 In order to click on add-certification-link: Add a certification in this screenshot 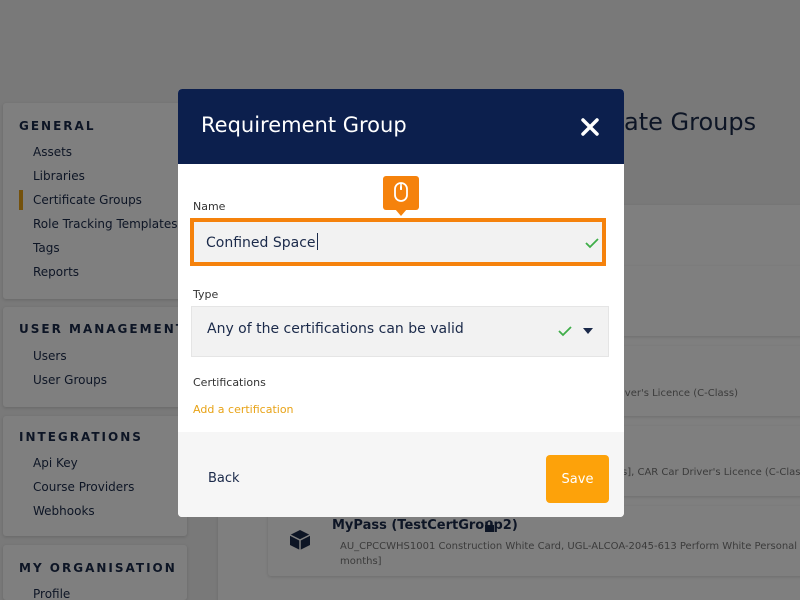, I will do `click(243, 409)`.